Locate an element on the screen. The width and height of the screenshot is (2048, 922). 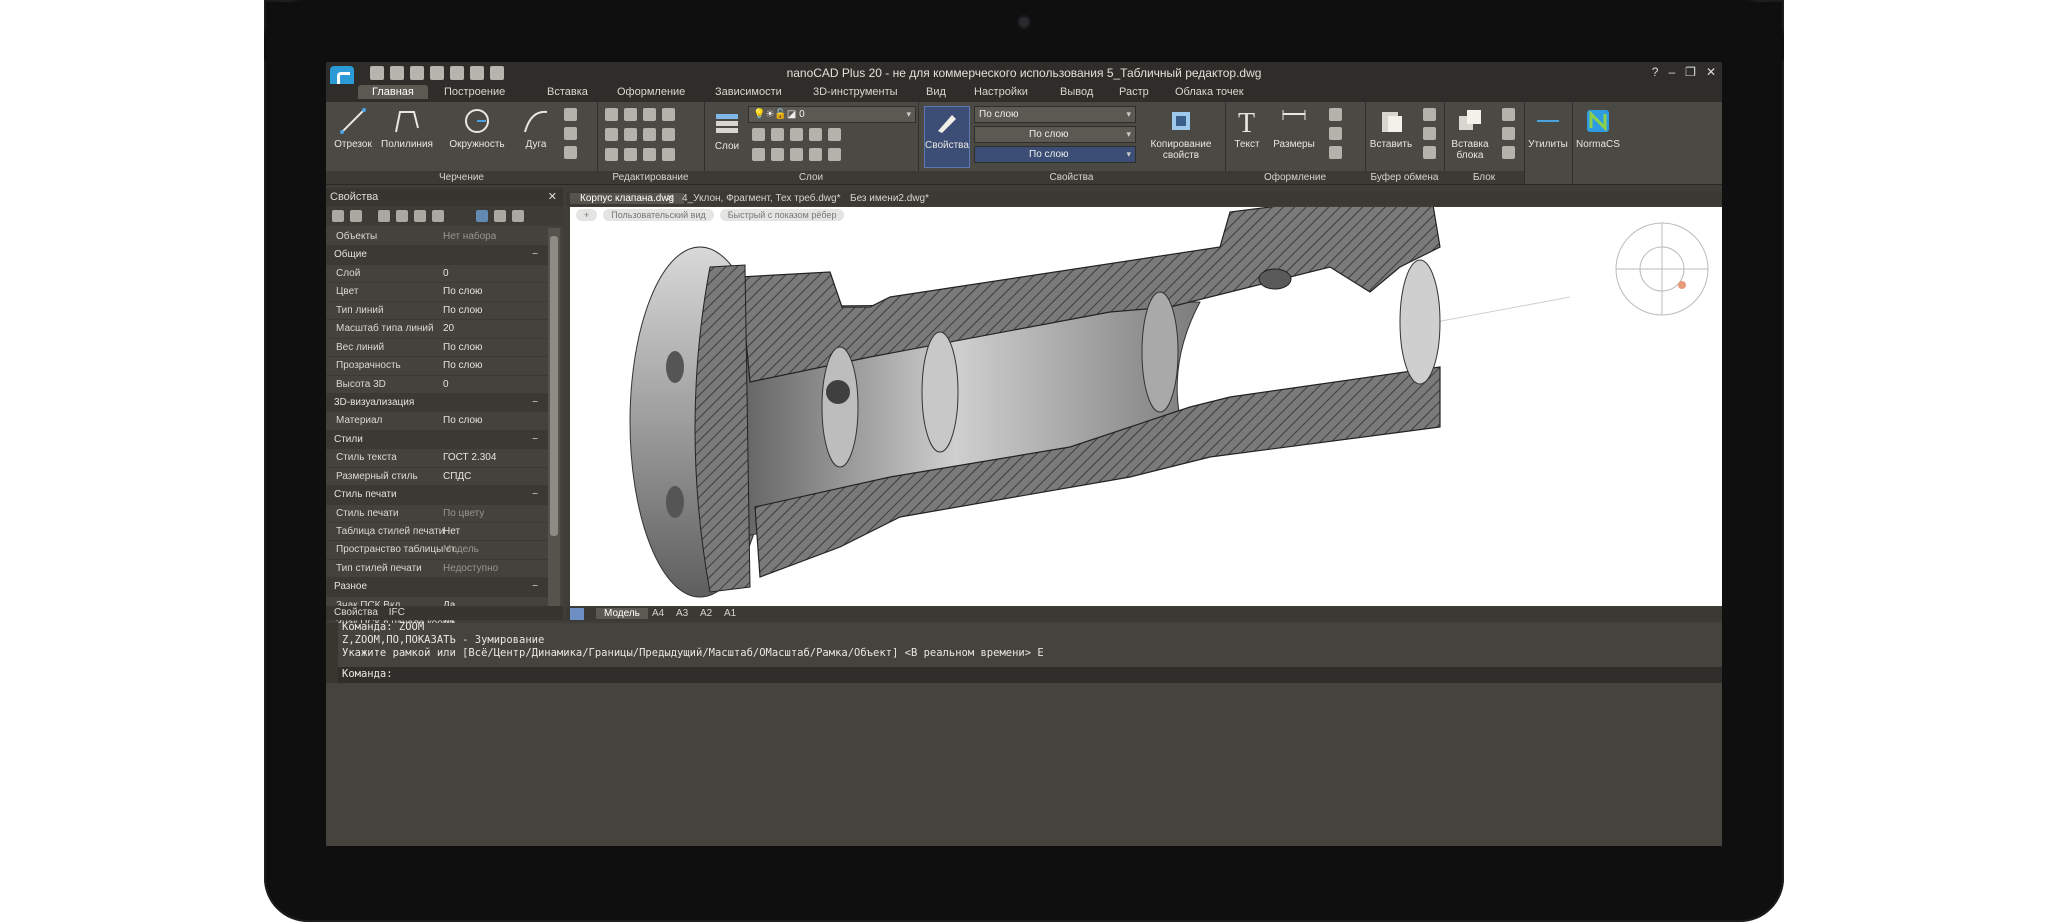
stretch-icon is located at coordinates (611, 154).